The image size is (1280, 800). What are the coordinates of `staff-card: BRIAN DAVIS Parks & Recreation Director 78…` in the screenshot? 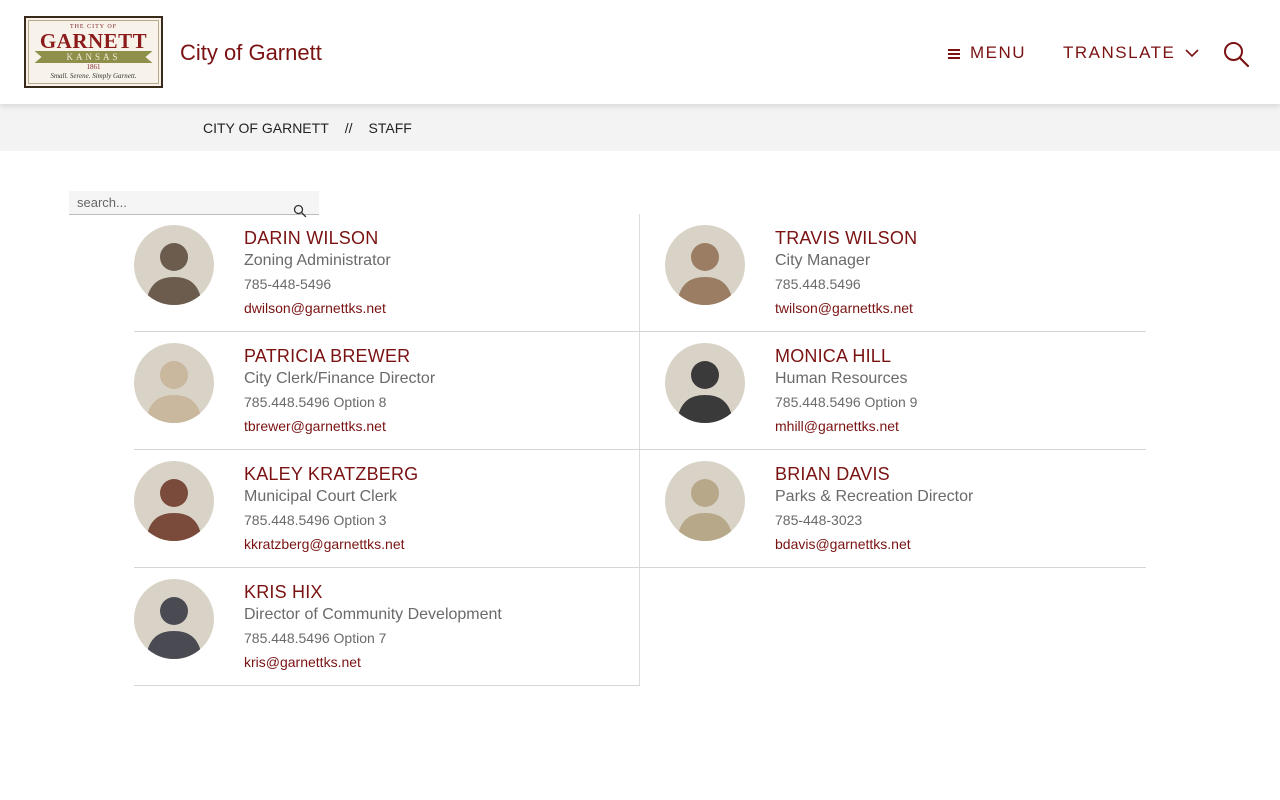 It's located at (893, 509).